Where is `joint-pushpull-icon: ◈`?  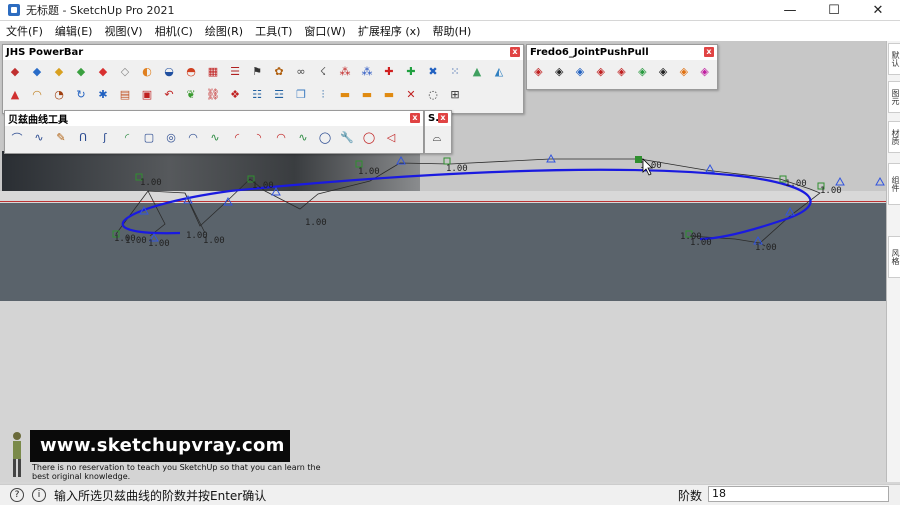 joint-pushpull-icon: ◈ is located at coordinates (538, 72).